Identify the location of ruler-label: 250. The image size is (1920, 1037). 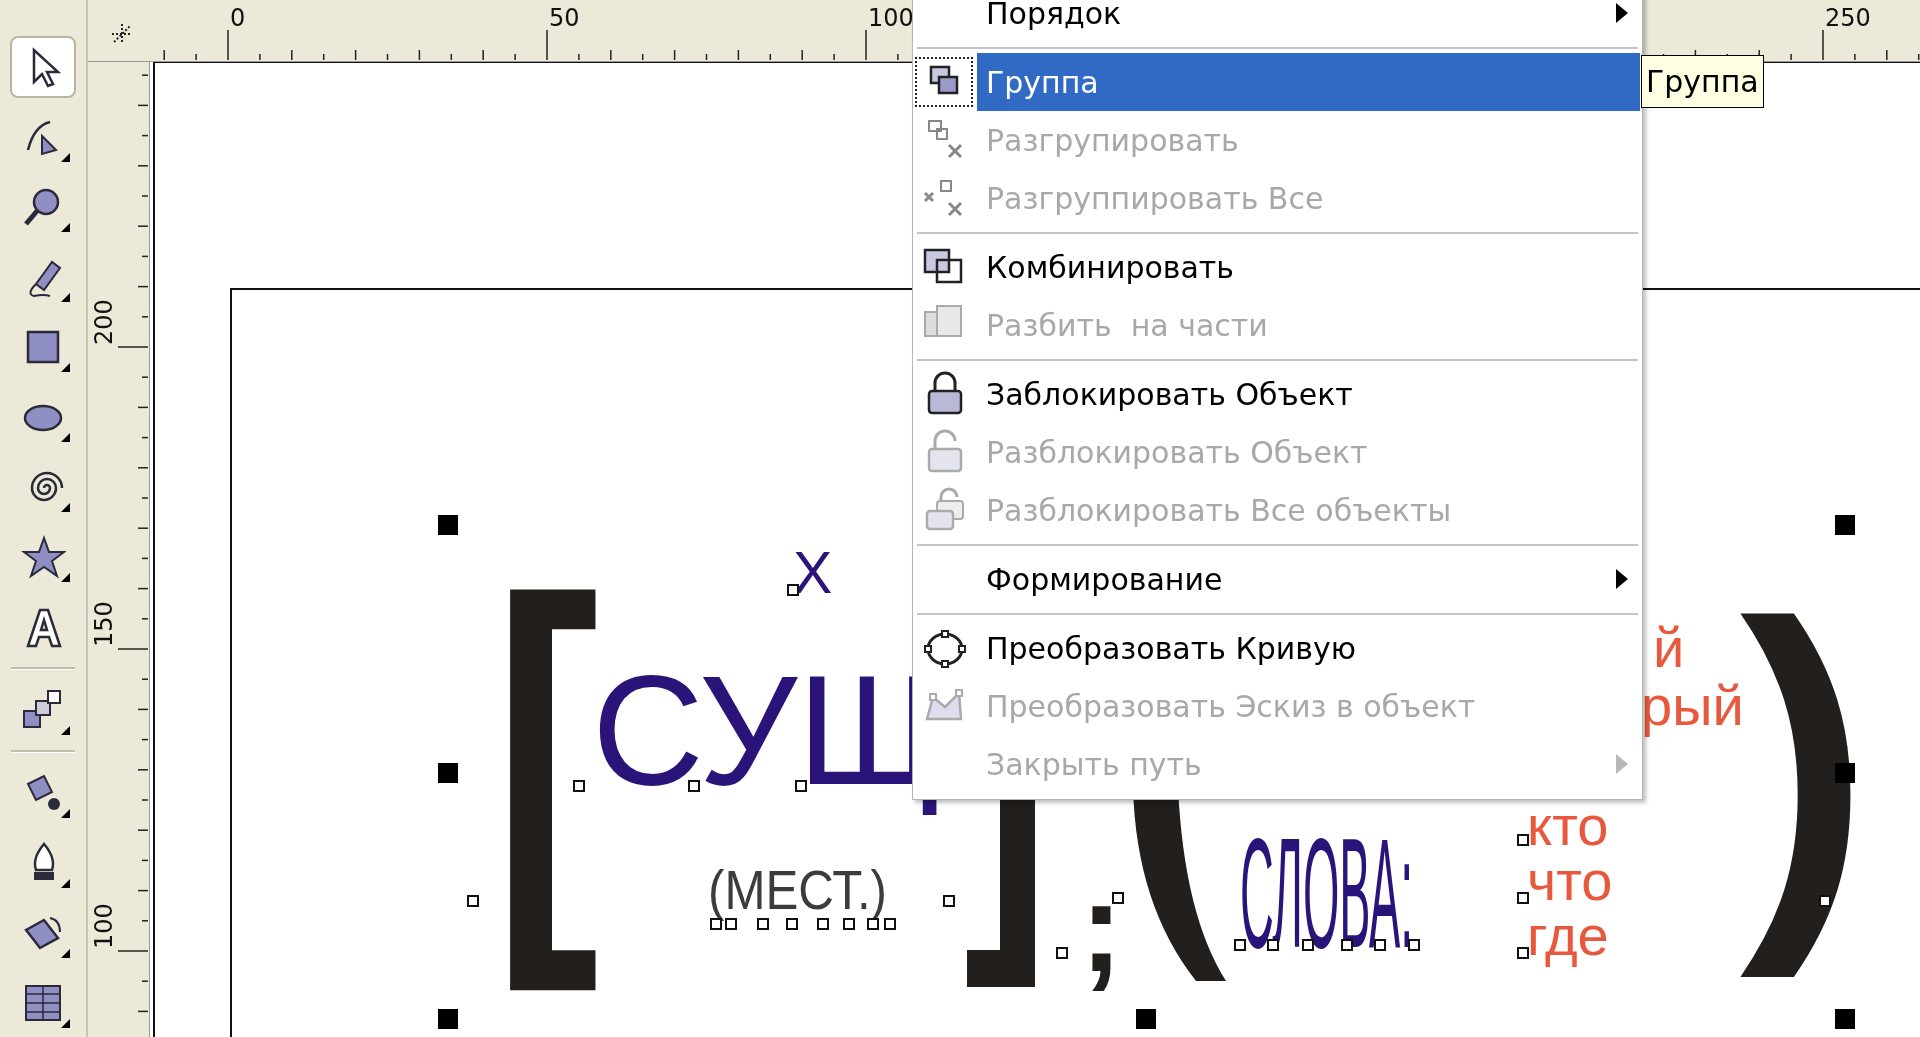
(1848, 18).